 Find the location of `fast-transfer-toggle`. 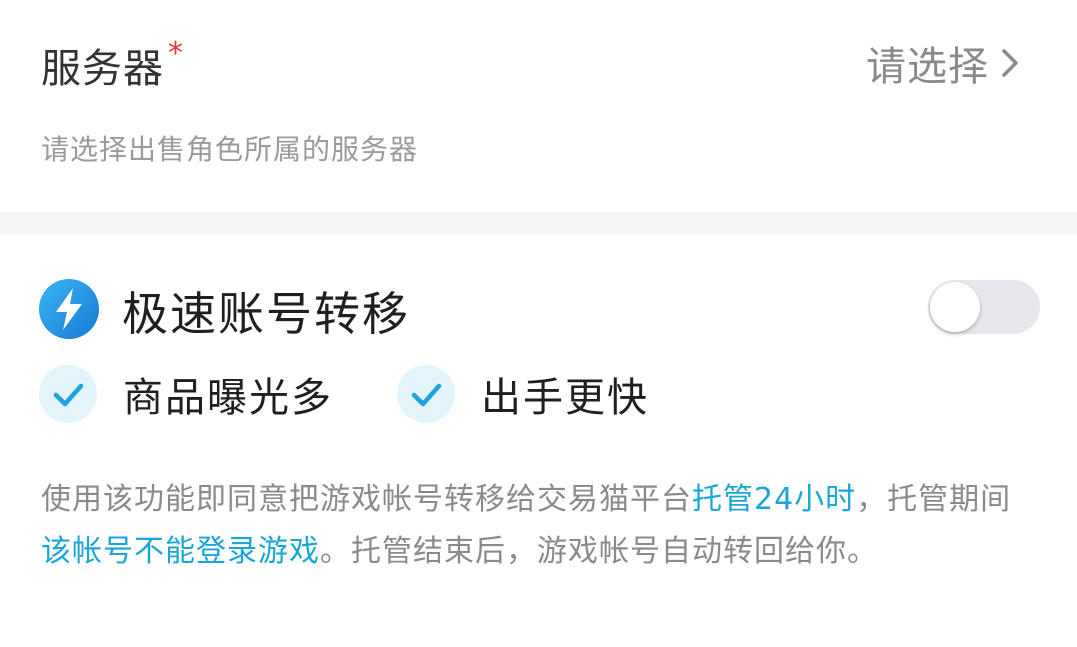

fast-transfer-toggle is located at coordinates (984, 307).